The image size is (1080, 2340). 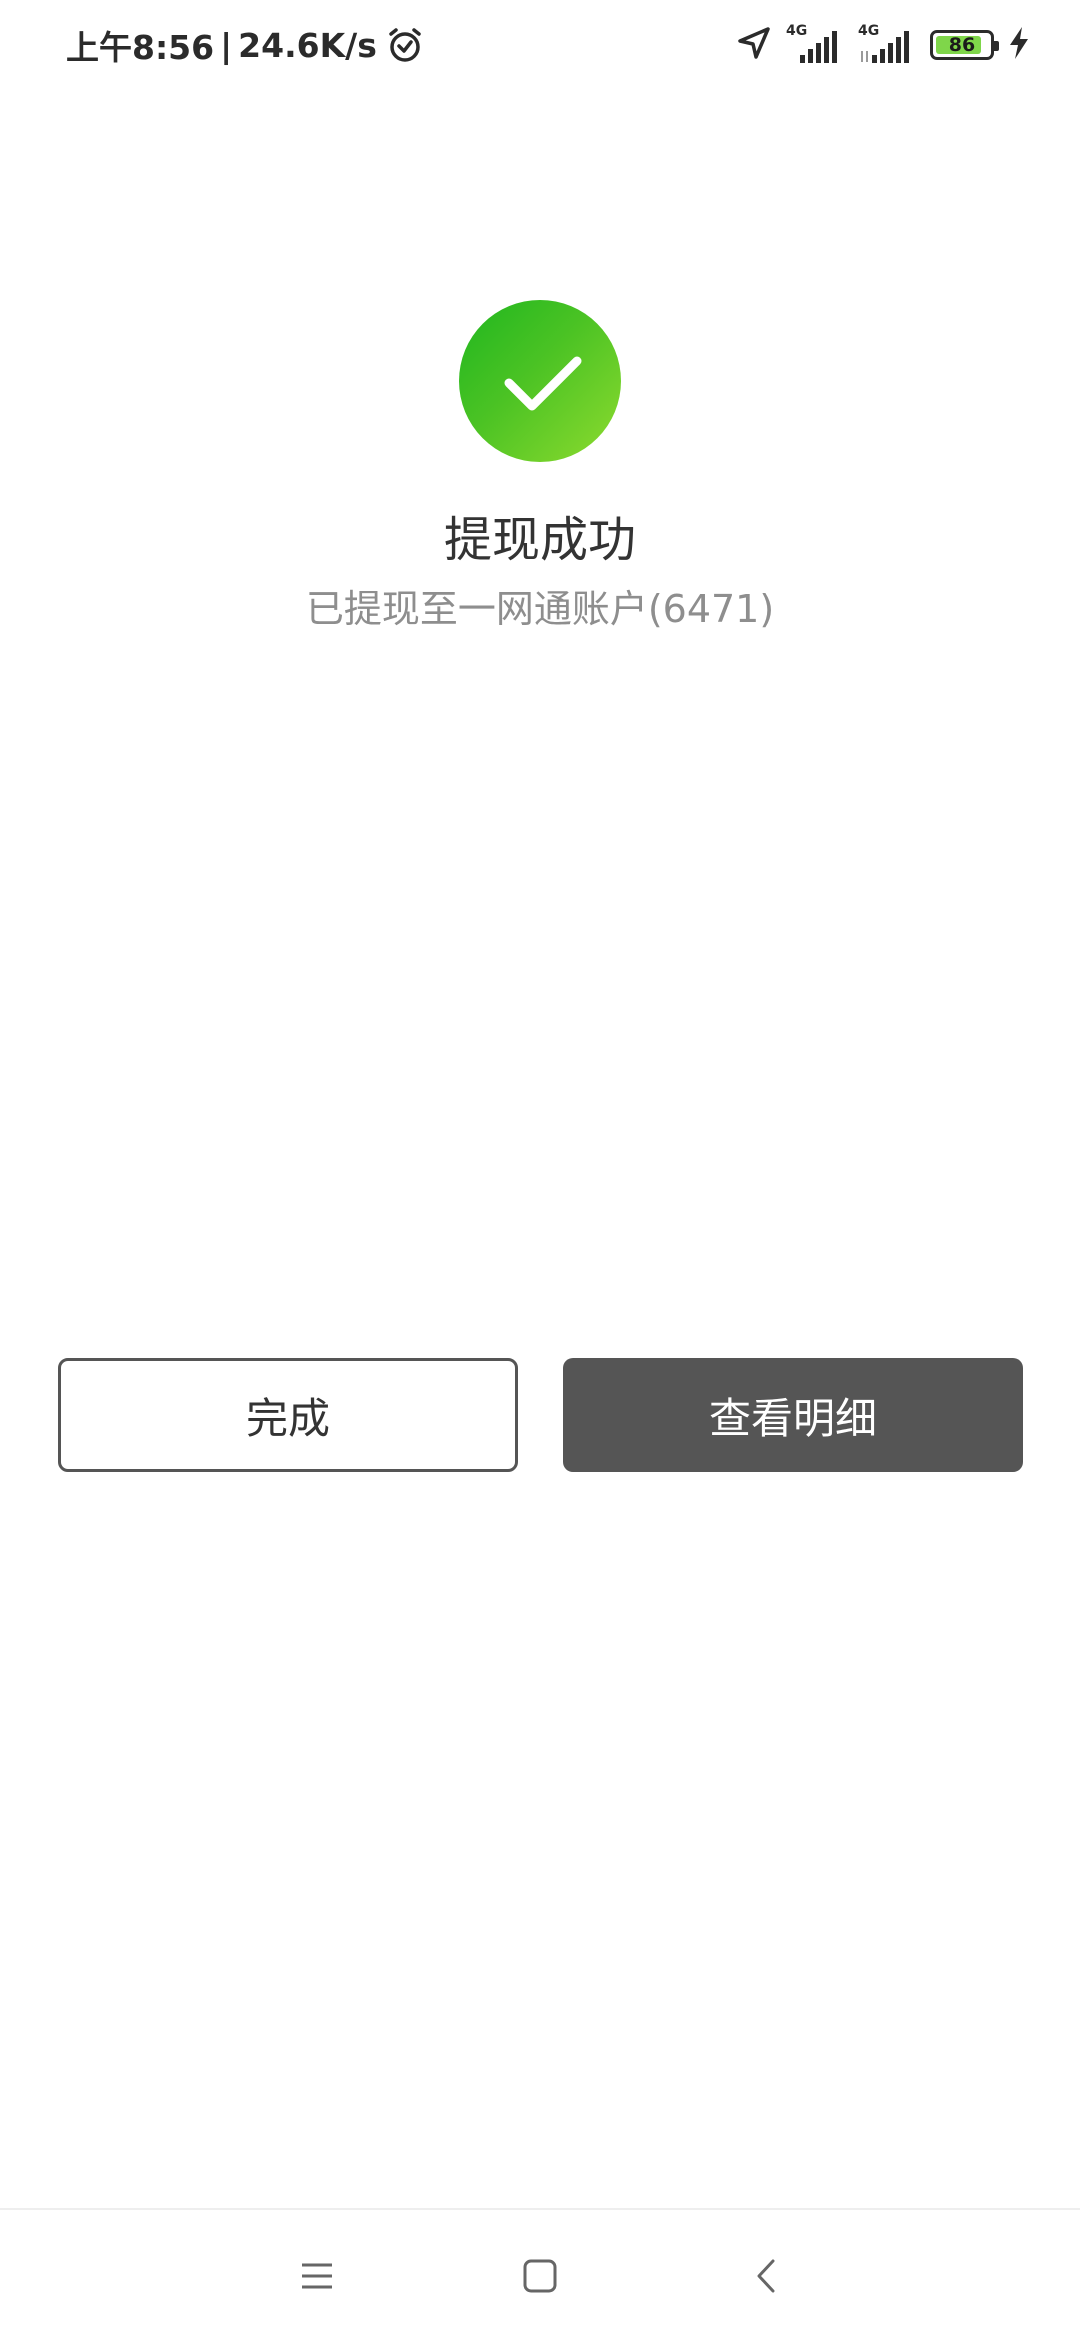 I want to click on alarm-icon, so click(x=405, y=45).